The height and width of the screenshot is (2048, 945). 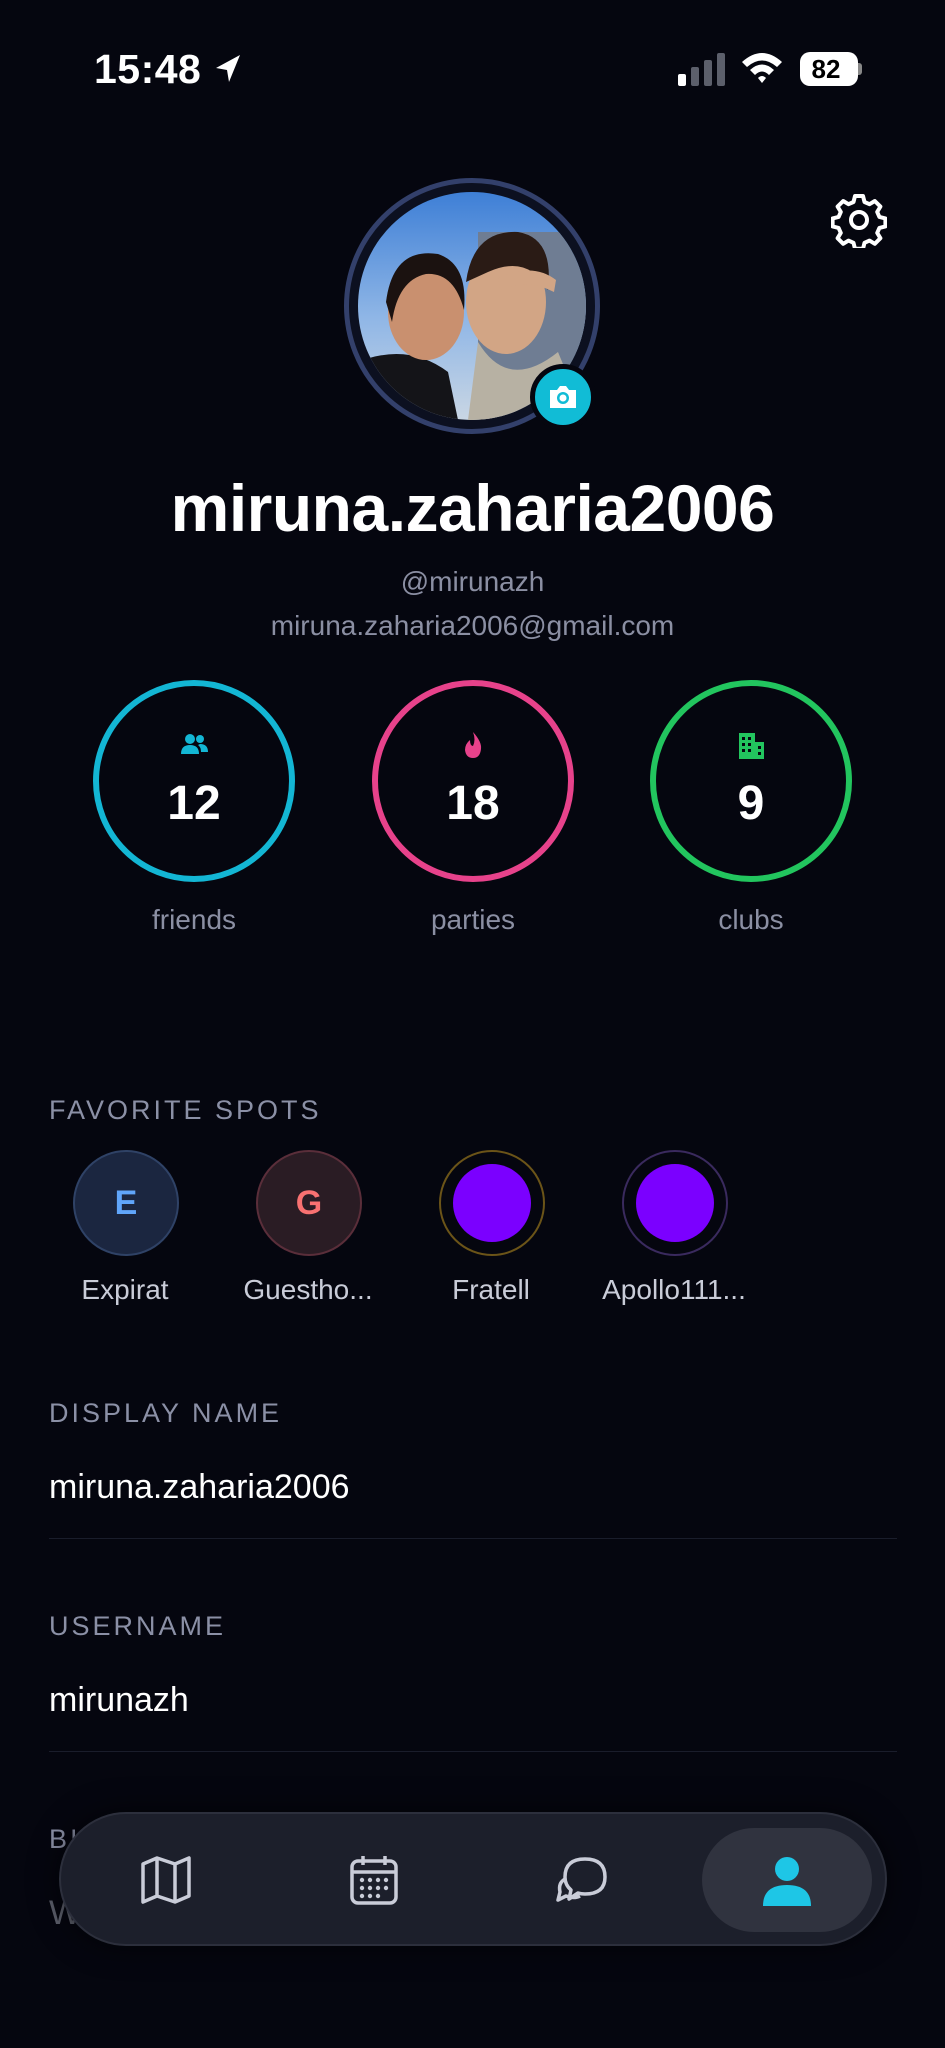 I want to click on tab-calendar, so click(x=374, y=1880).